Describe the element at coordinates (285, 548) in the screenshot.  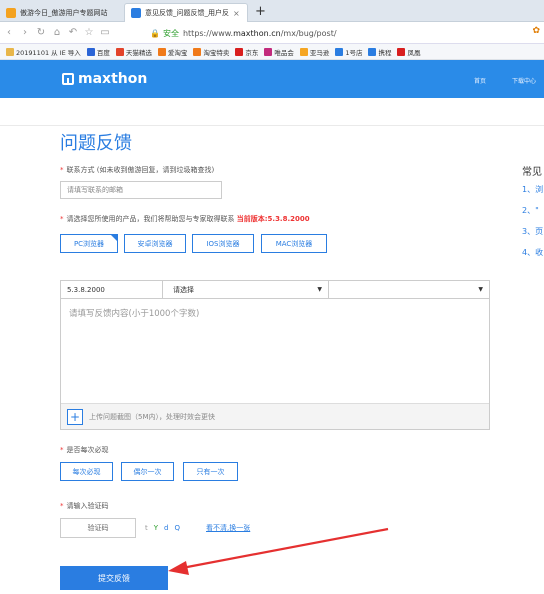
I see `arrow-shaft` at that location.